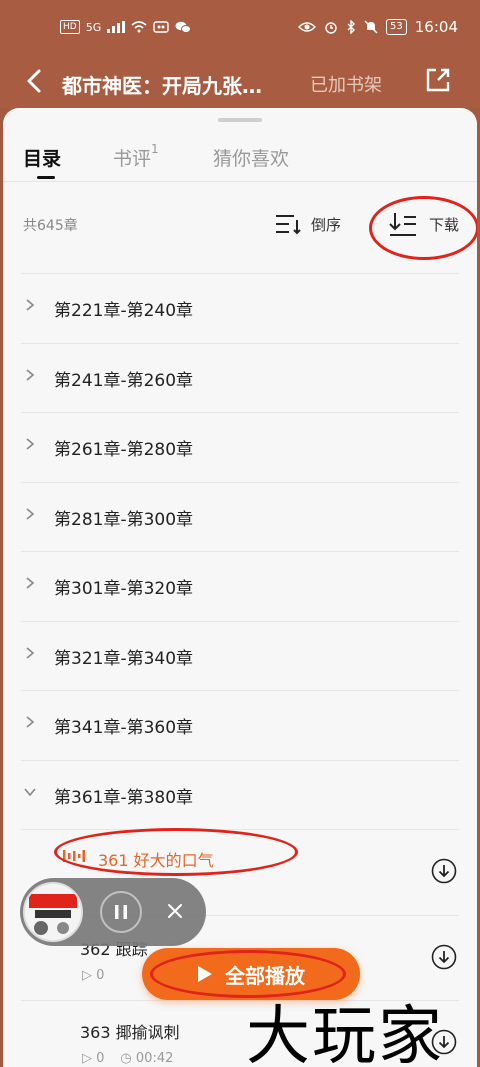  What do you see at coordinates (154, 1058) in the screenshot?
I see `duration-value: 00:42` at bounding box center [154, 1058].